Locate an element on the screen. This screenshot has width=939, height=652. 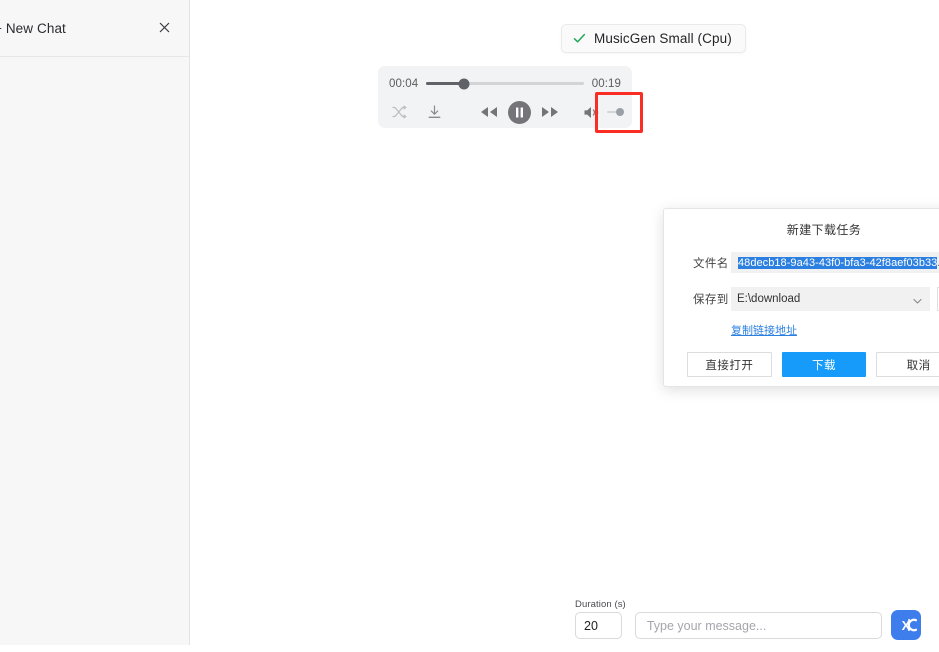
volume-icon is located at coordinates (591, 112).